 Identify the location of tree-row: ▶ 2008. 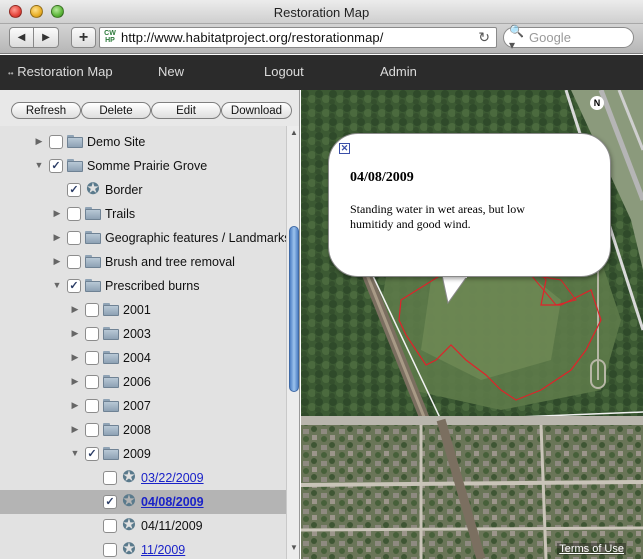
(143, 430).